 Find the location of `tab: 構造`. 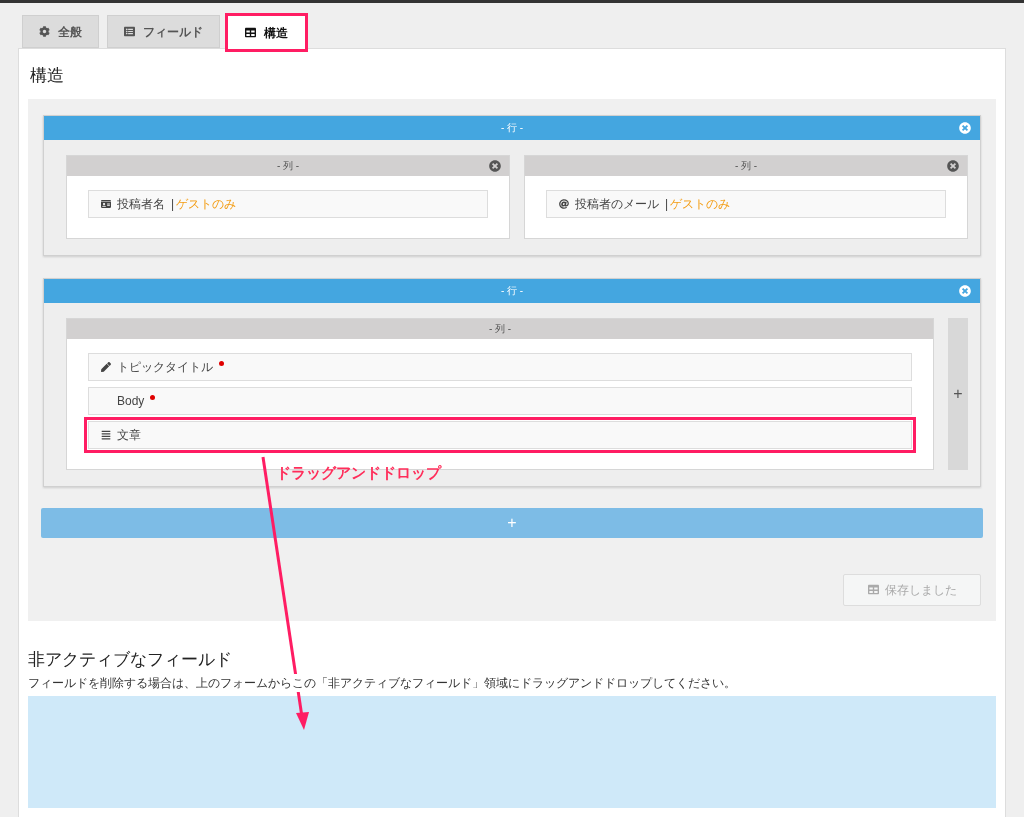

tab: 構造 is located at coordinates (266, 32).